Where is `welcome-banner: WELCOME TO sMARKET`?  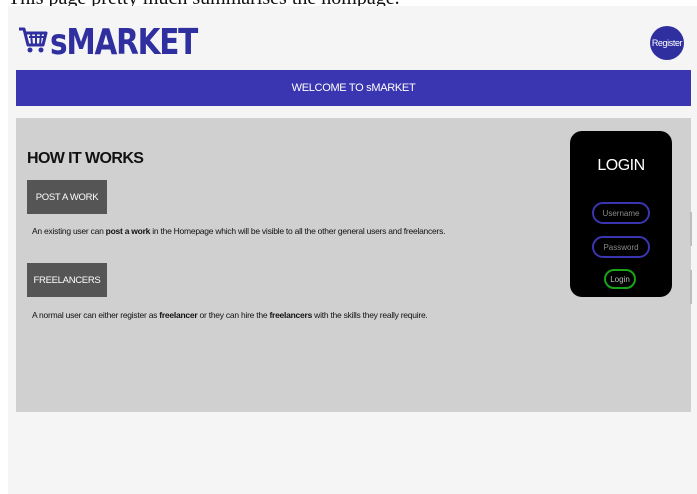 welcome-banner: WELCOME TO sMARKET is located at coordinates (353, 88).